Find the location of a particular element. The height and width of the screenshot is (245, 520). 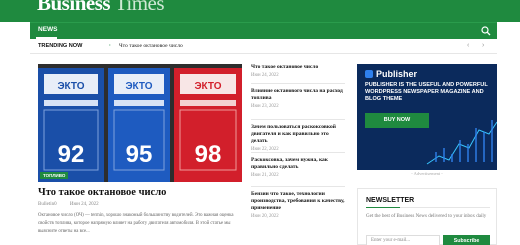

trending-prev-button: ‹ is located at coordinates (468, 46).